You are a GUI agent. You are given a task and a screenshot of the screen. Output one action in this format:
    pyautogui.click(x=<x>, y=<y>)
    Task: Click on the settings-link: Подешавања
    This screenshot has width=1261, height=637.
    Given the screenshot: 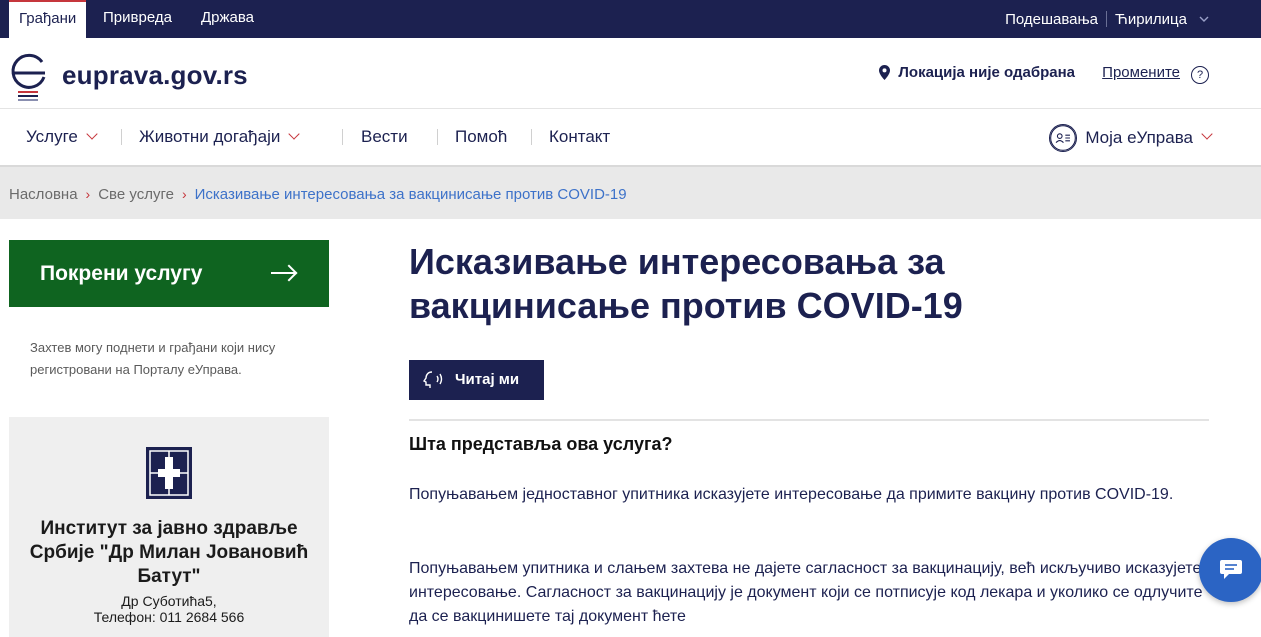 What is the action you would take?
    pyautogui.click(x=1051, y=19)
    